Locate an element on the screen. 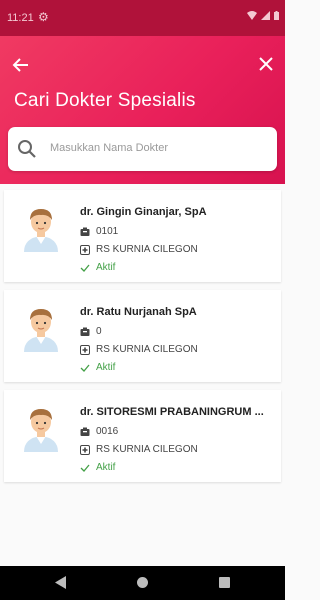  wifi-icon is located at coordinates (252, 15).